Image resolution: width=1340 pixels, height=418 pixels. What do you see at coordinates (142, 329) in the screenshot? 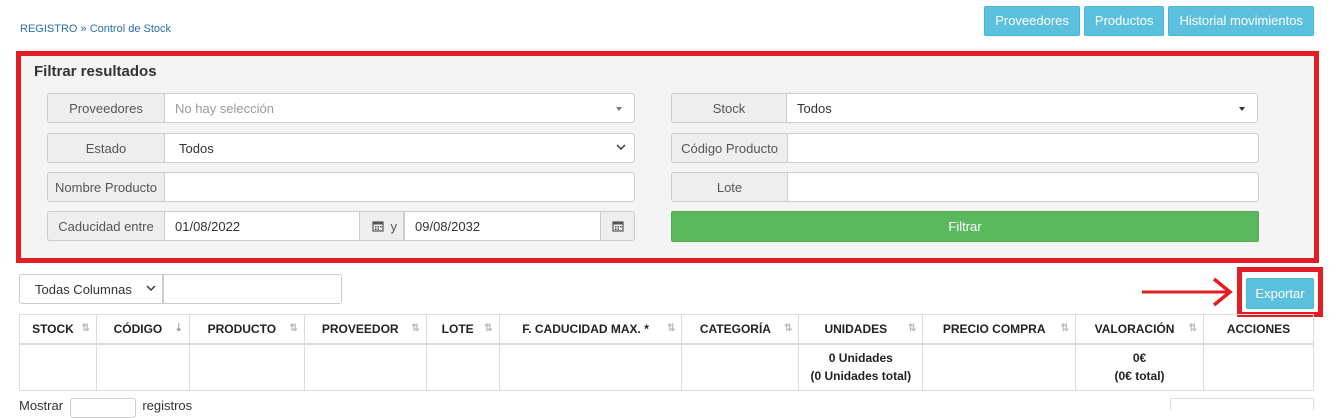
I see `column-header-codigo: CÓDIGO ⇣` at bounding box center [142, 329].